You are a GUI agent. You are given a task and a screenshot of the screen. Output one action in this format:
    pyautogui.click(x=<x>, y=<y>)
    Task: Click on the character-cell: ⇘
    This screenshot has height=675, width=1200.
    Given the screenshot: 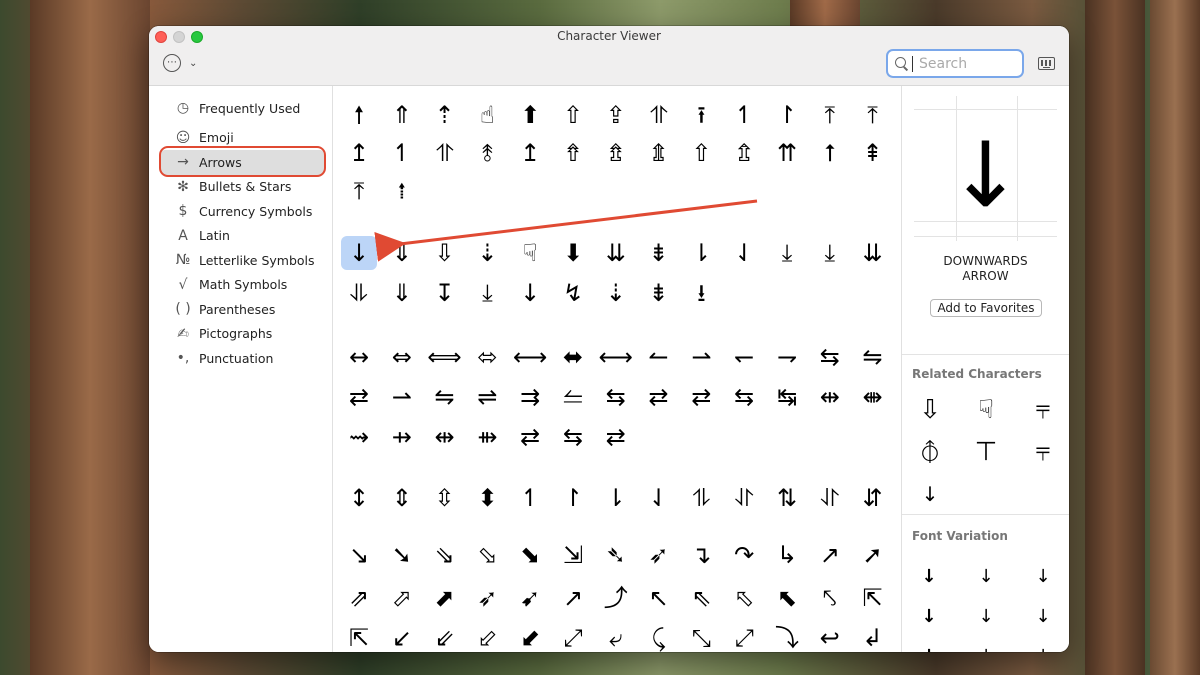 What is the action you would take?
    pyautogui.click(x=445, y=555)
    